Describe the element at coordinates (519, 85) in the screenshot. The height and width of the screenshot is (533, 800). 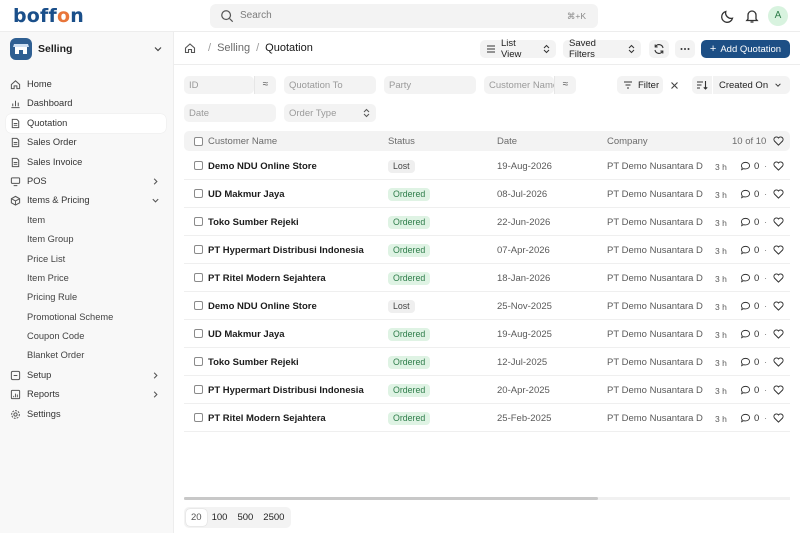
I see `customer-name-filter-input: Customer Name` at that location.